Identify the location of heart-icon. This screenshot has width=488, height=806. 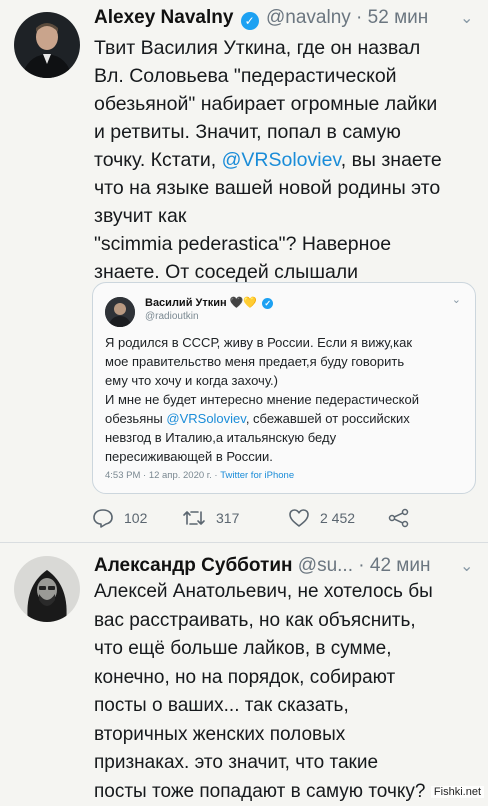
(299, 518).